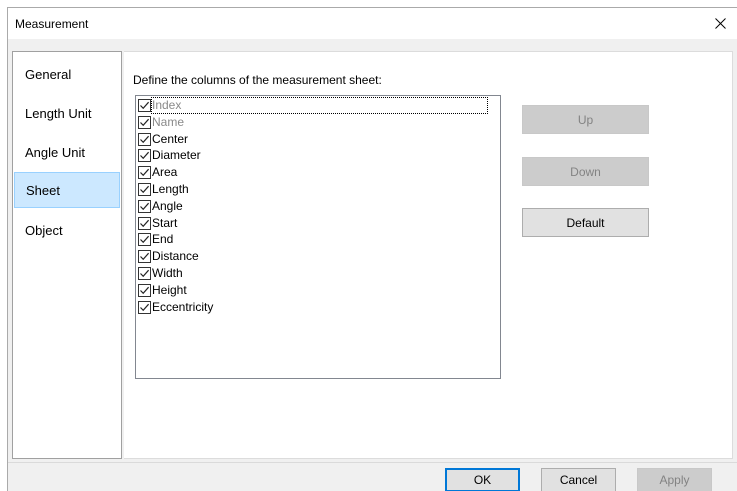  Describe the element at coordinates (175, 256) in the screenshot. I see `column-item-label: Distance` at that location.